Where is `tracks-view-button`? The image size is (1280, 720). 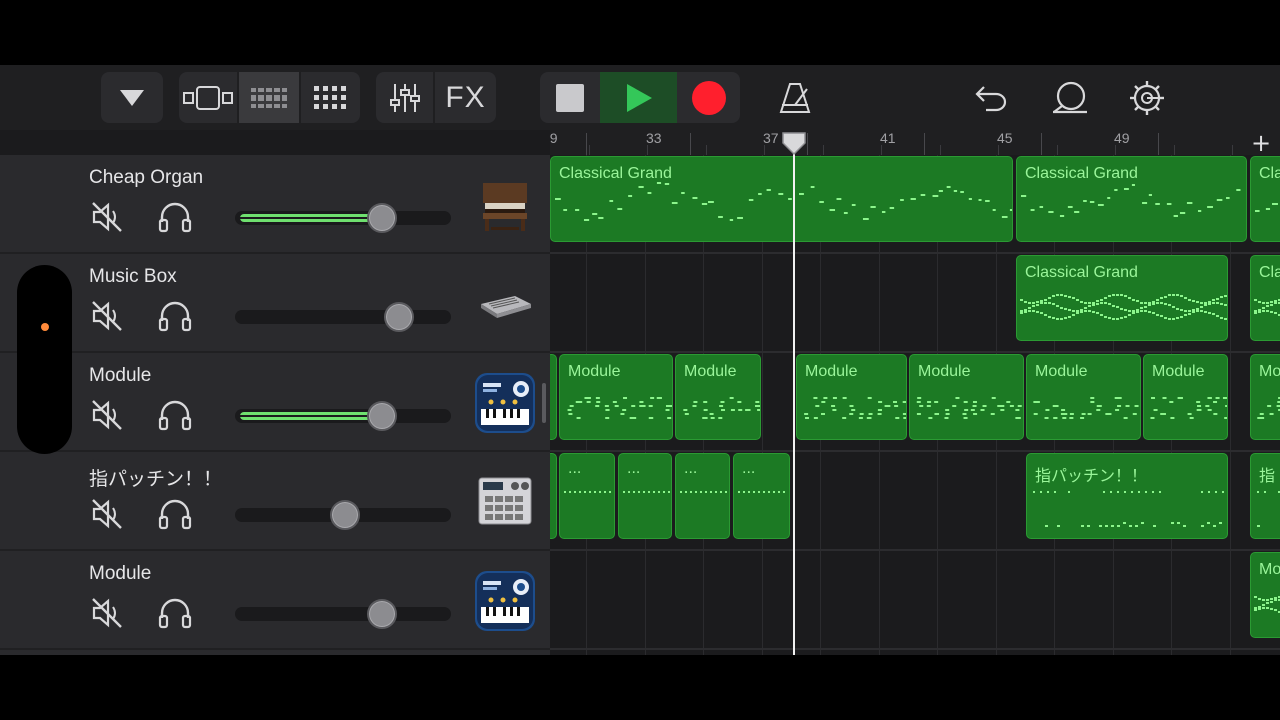 tracks-view-button is located at coordinates (269, 97).